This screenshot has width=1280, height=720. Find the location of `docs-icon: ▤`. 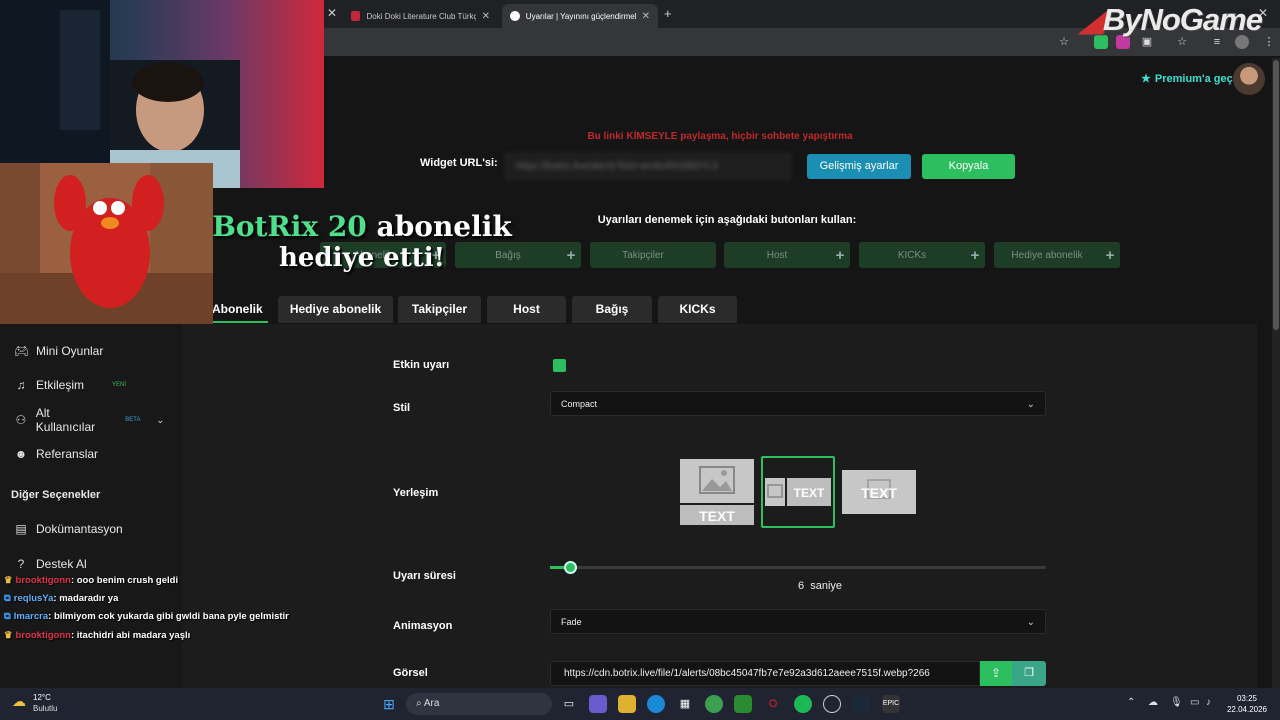

docs-icon: ▤ is located at coordinates (21, 529).